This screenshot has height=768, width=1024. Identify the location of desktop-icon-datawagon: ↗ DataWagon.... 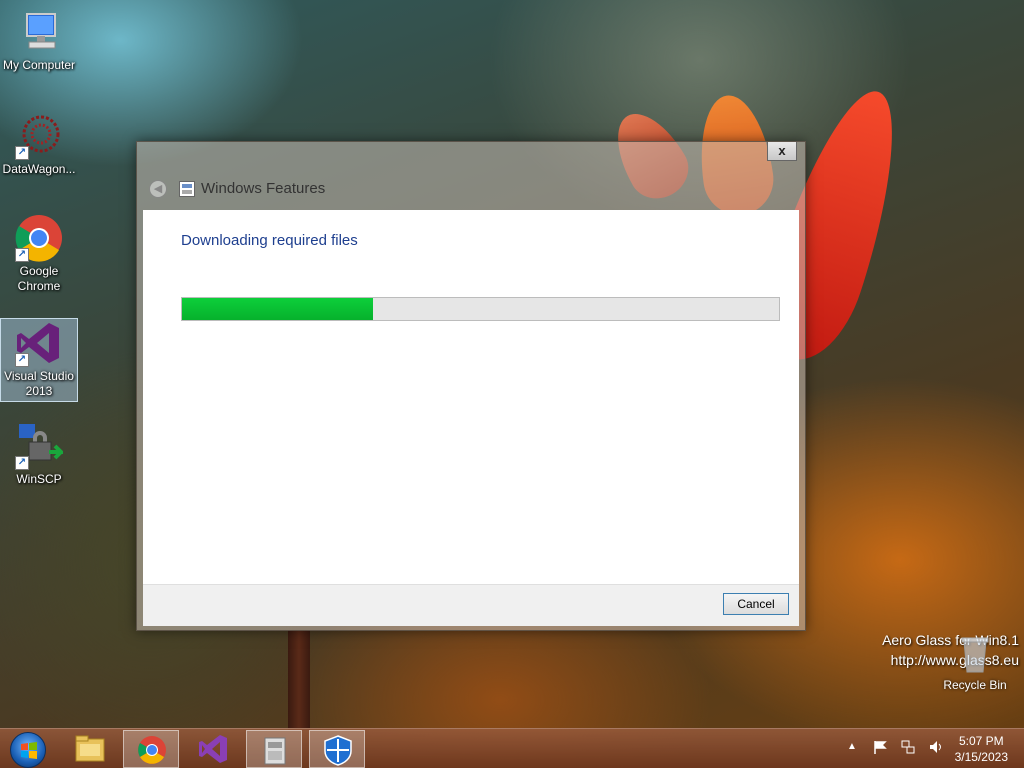
(39, 144).